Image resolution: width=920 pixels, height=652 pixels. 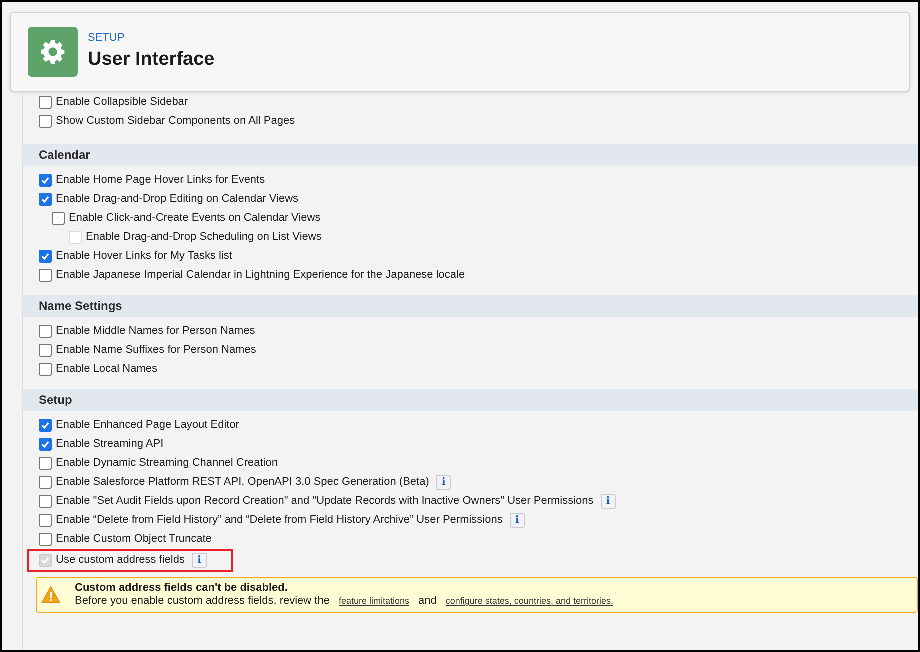 What do you see at coordinates (107, 370) in the screenshot?
I see `option-label: Enable Local Names` at bounding box center [107, 370].